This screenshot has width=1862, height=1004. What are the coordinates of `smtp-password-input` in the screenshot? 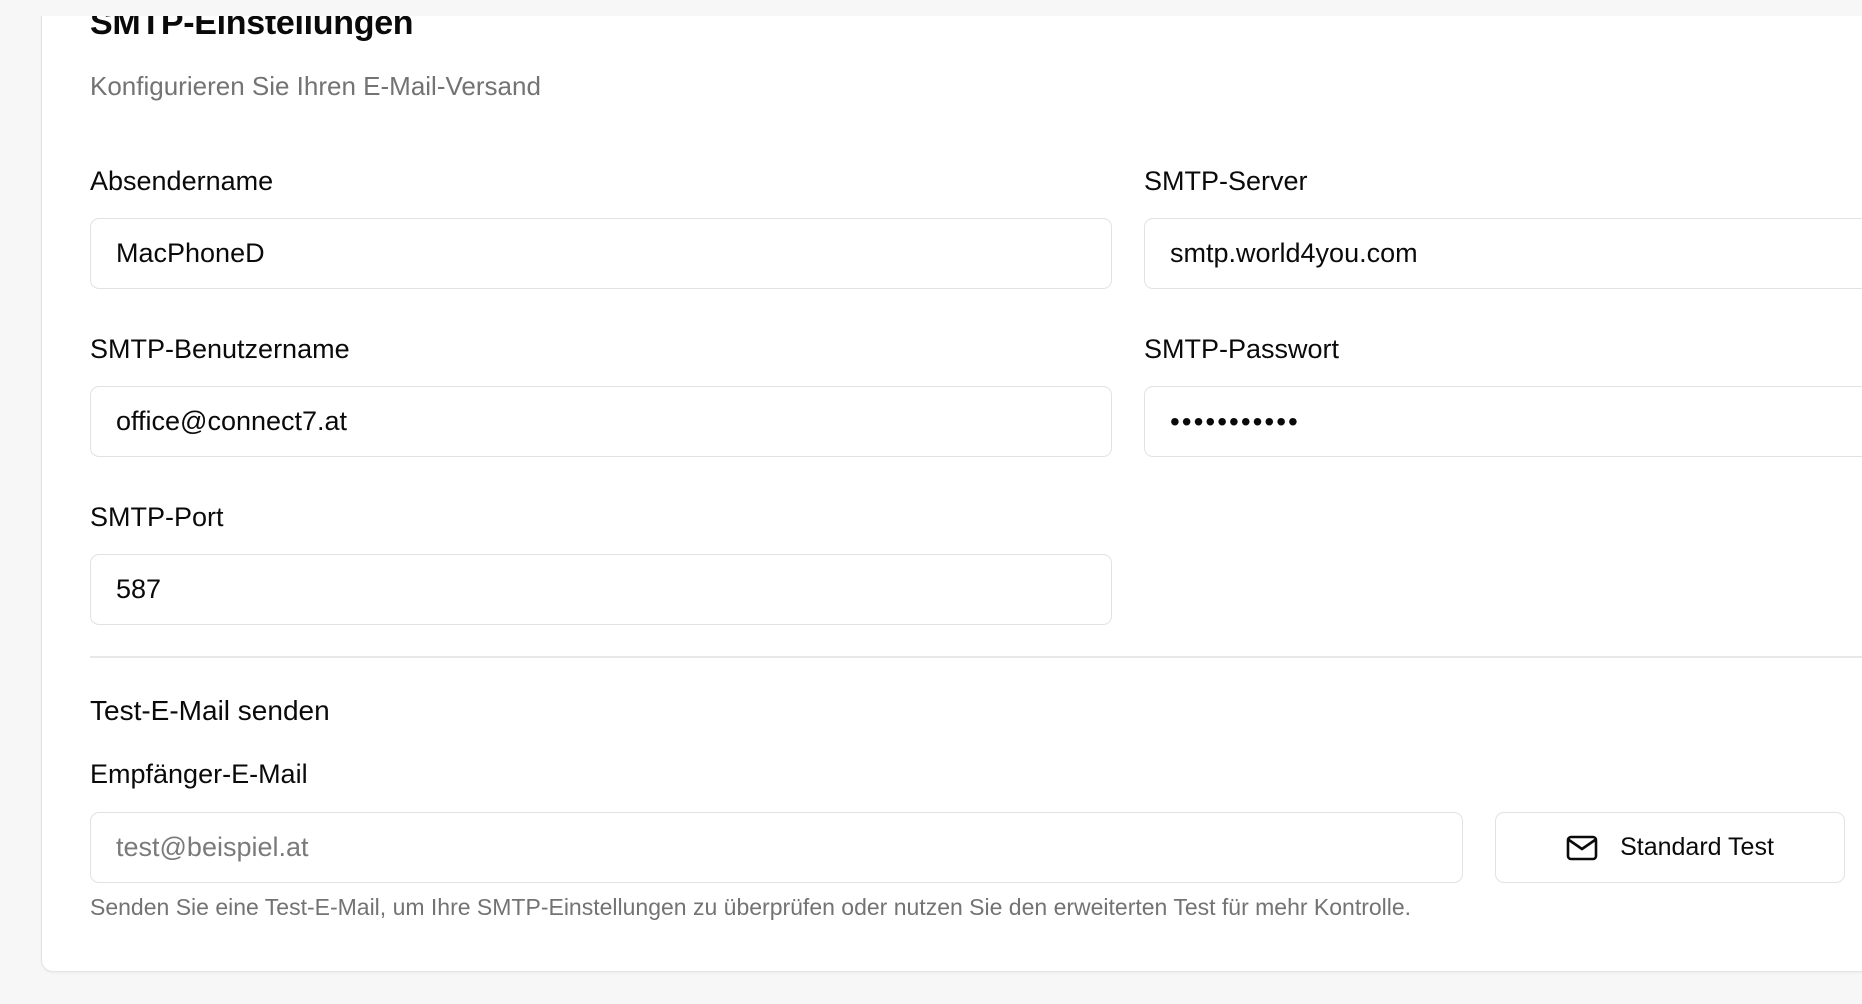 It's located at (1503, 421).